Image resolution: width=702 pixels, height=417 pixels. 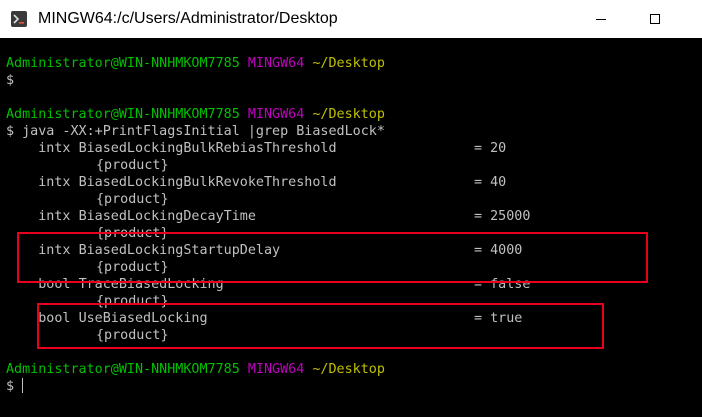 I want to click on minimize-button, so click(x=601, y=19).